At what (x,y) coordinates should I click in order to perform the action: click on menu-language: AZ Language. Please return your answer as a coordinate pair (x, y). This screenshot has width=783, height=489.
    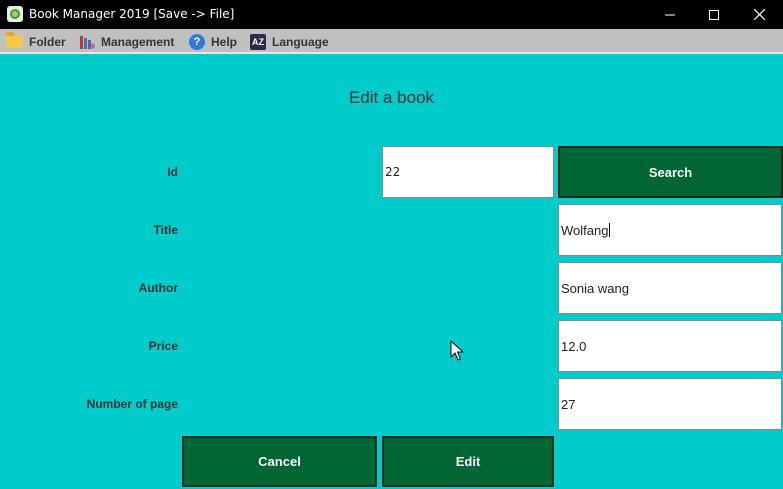
    Looking at the image, I should click on (289, 41).